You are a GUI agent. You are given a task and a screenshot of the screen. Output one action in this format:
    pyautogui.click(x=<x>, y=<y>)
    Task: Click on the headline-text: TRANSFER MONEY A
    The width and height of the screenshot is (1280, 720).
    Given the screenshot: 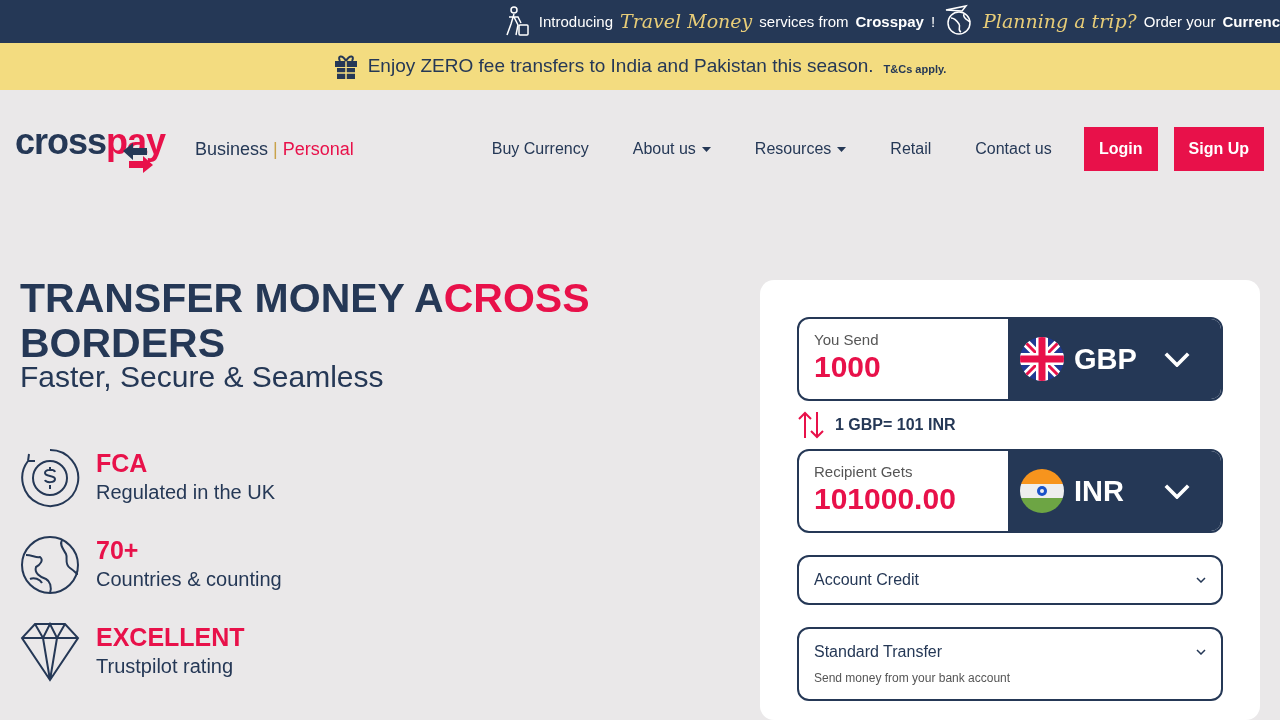 What is the action you would take?
    pyautogui.click(x=232, y=298)
    